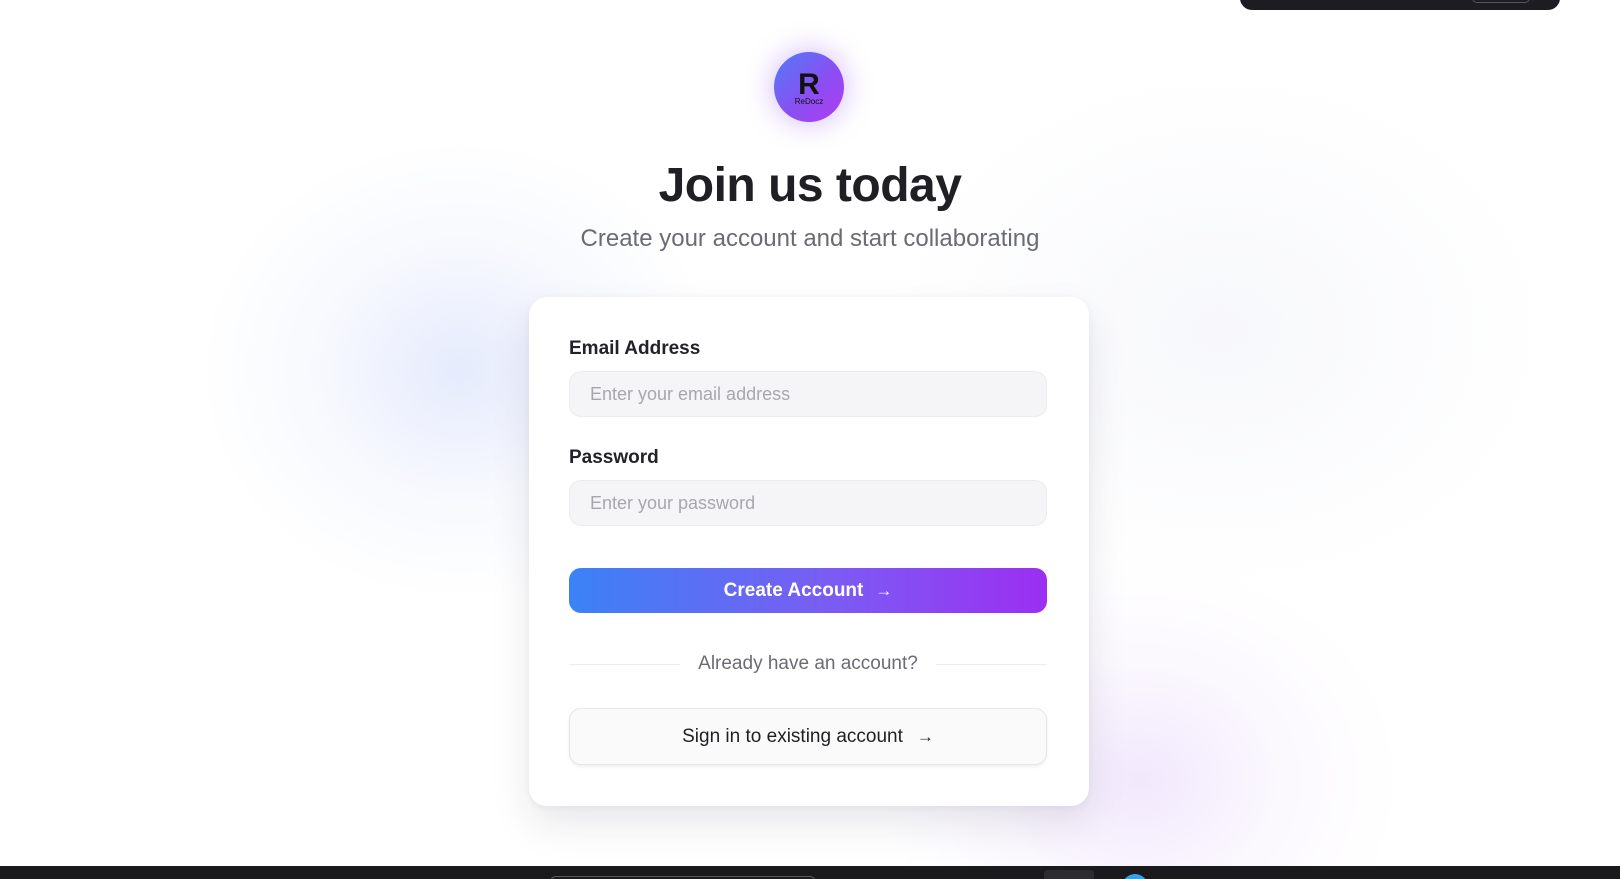  I want to click on divider-text: Already have an account?, so click(808, 663).